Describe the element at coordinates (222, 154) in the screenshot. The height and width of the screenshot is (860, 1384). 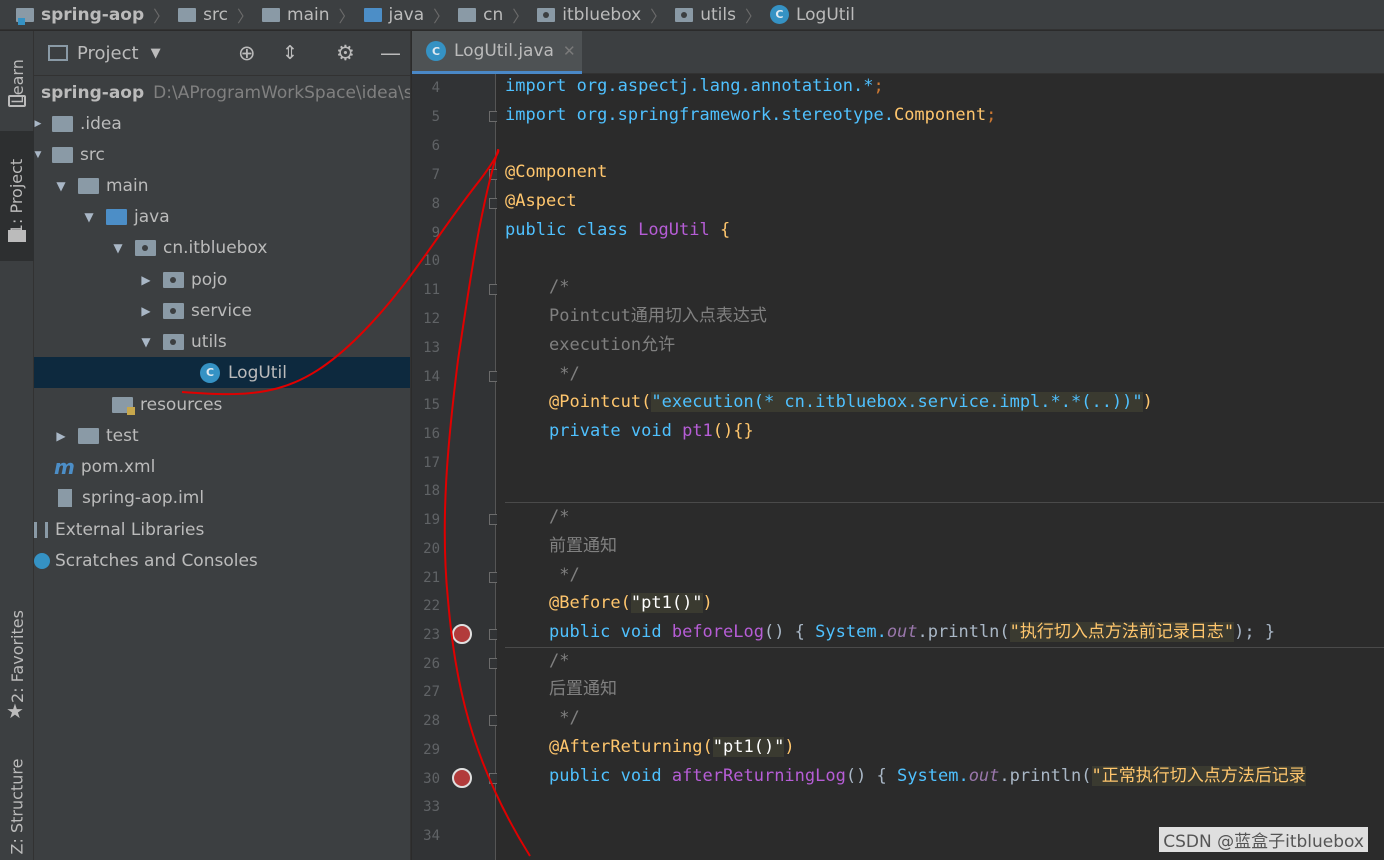
I see `tree-item-src: ▼ src` at that location.